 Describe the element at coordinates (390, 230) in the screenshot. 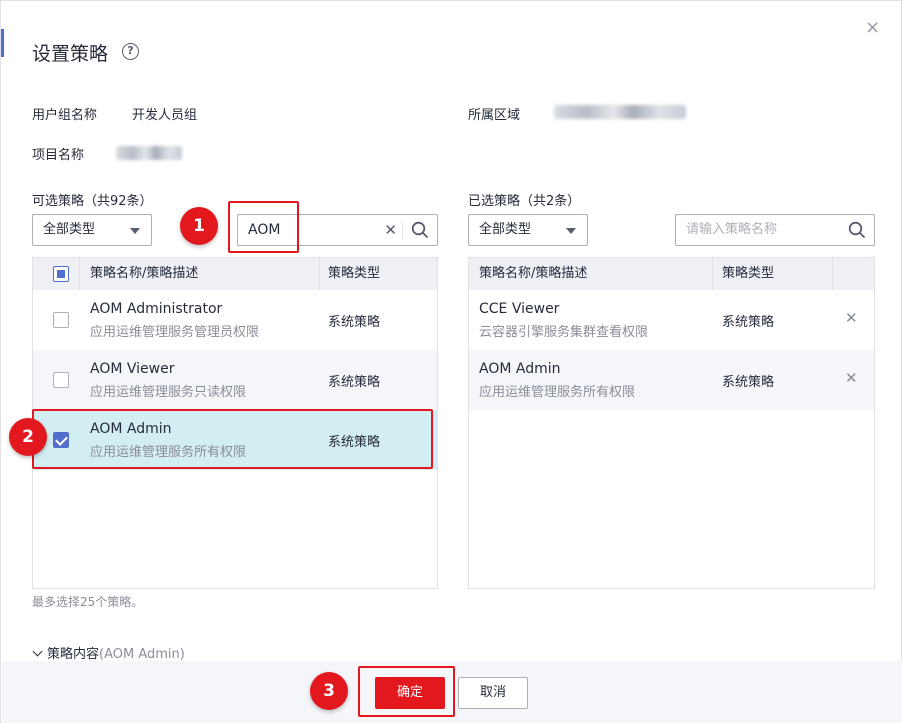

I see `clear-icon: ✕` at that location.